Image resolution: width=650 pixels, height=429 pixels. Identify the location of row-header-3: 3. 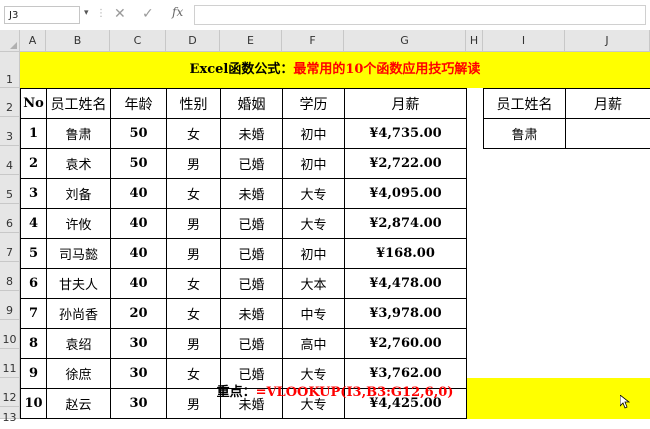
(10, 131).